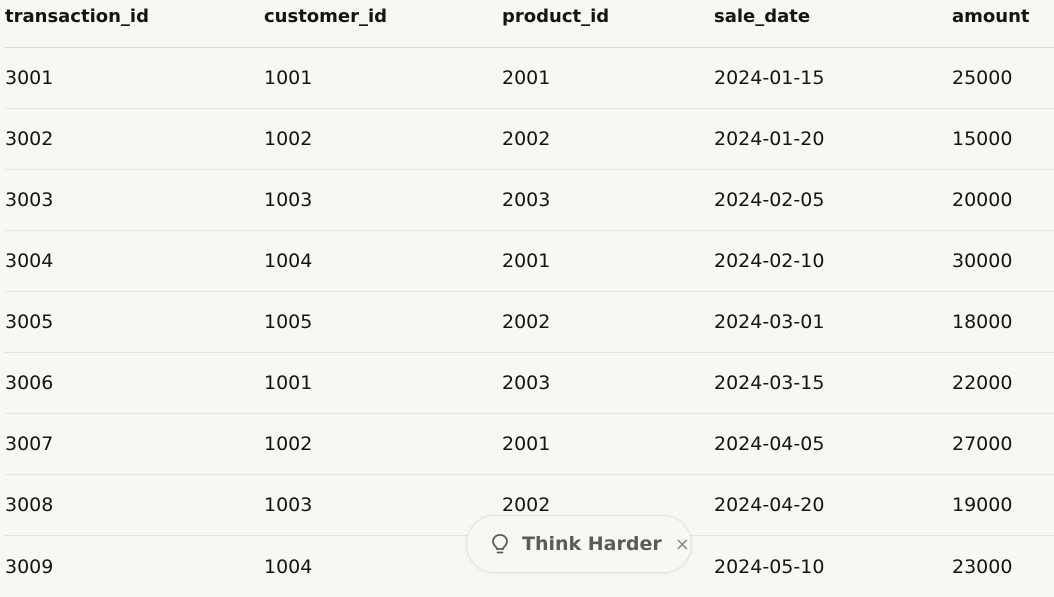 This screenshot has width=1054, height=597. I want to click on table-cell: 1005, so click(288, 322).